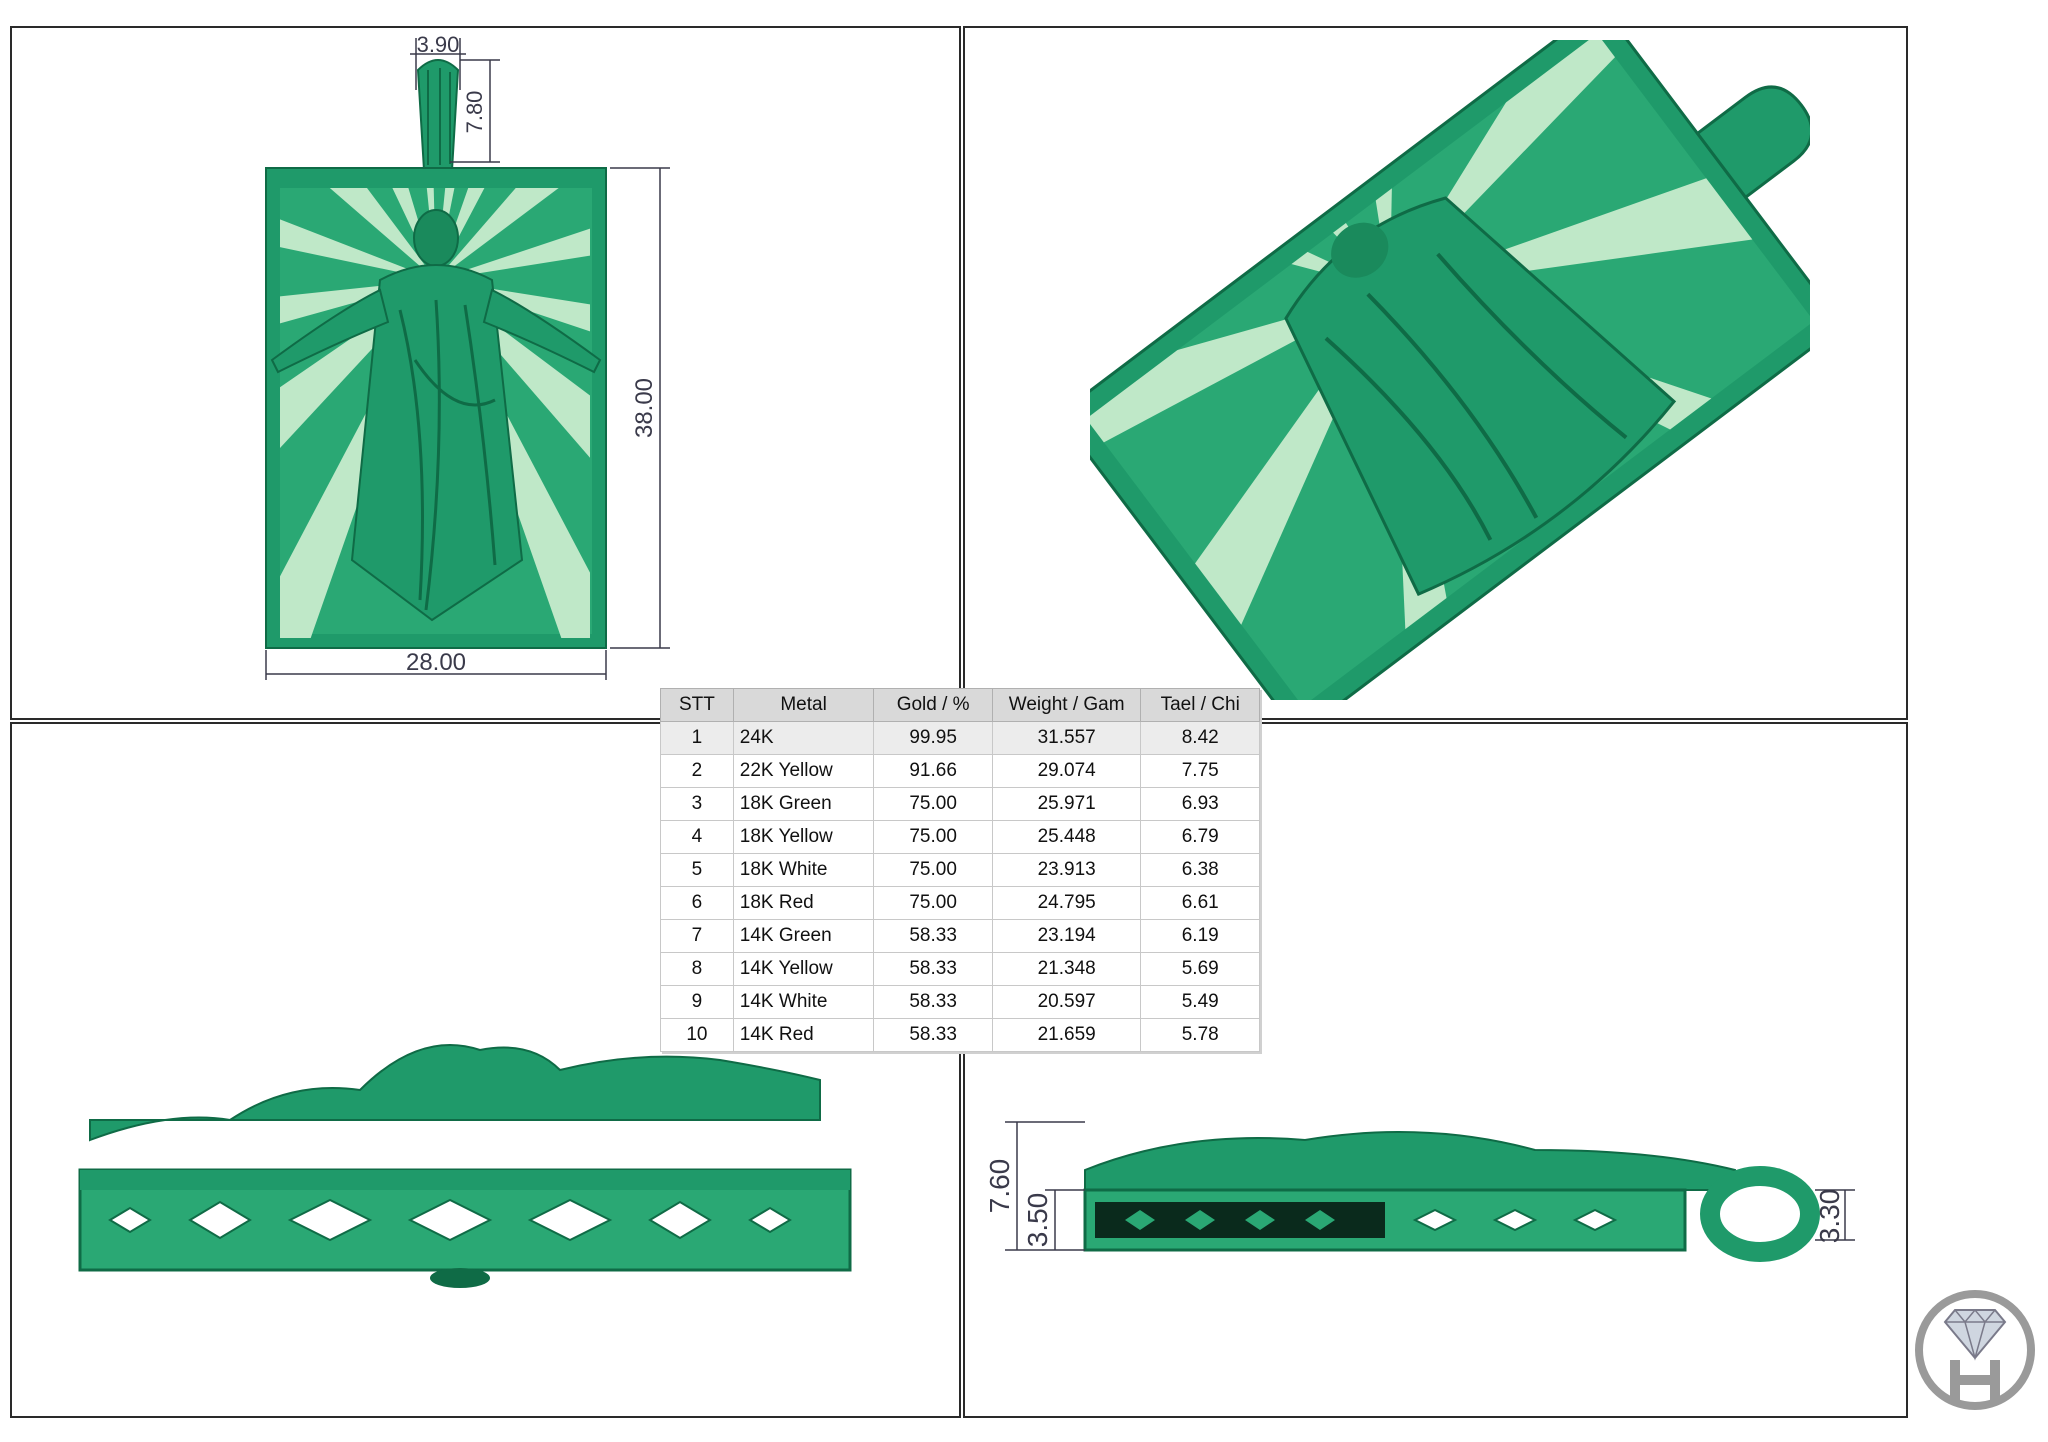 The height and width of the screenshot is (1442, 2048). Describe the element at coordinates (1200, 705) in the screenshot. I see `header-tael: Tael / Chi` at that location.